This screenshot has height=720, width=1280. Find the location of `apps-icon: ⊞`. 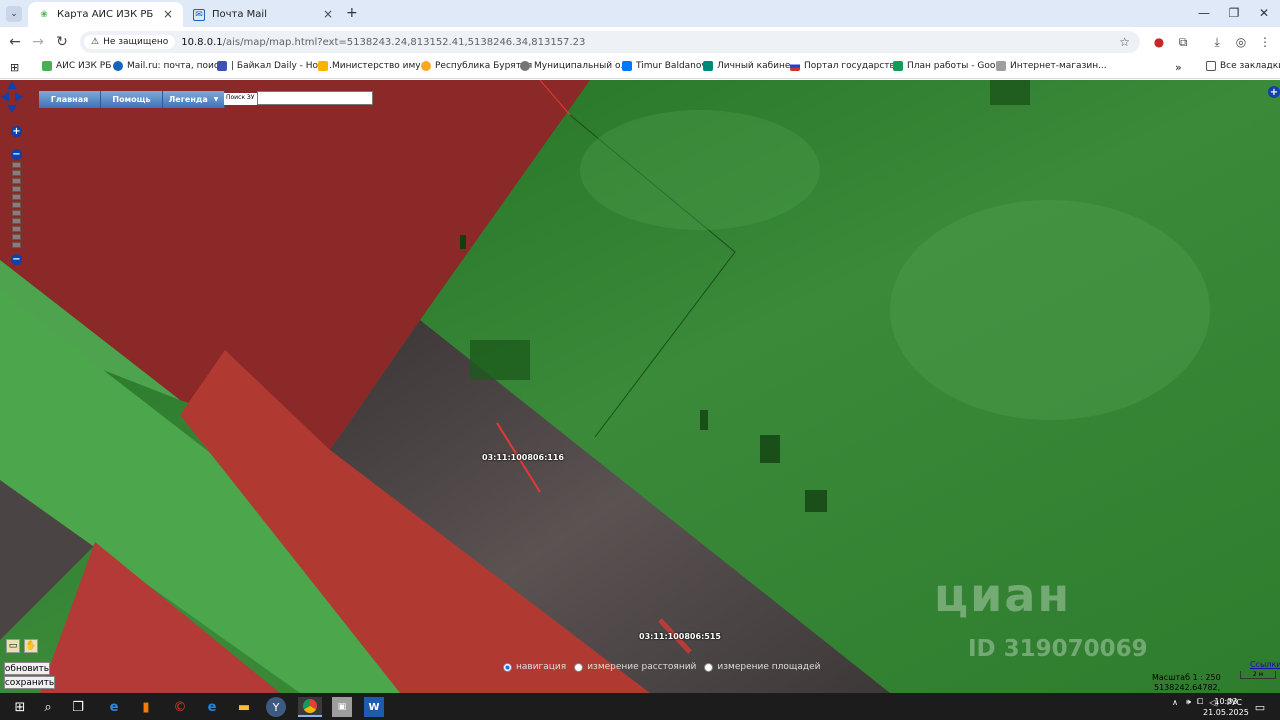

apps-icon: ⊞ is located at coordinates (14, 67).